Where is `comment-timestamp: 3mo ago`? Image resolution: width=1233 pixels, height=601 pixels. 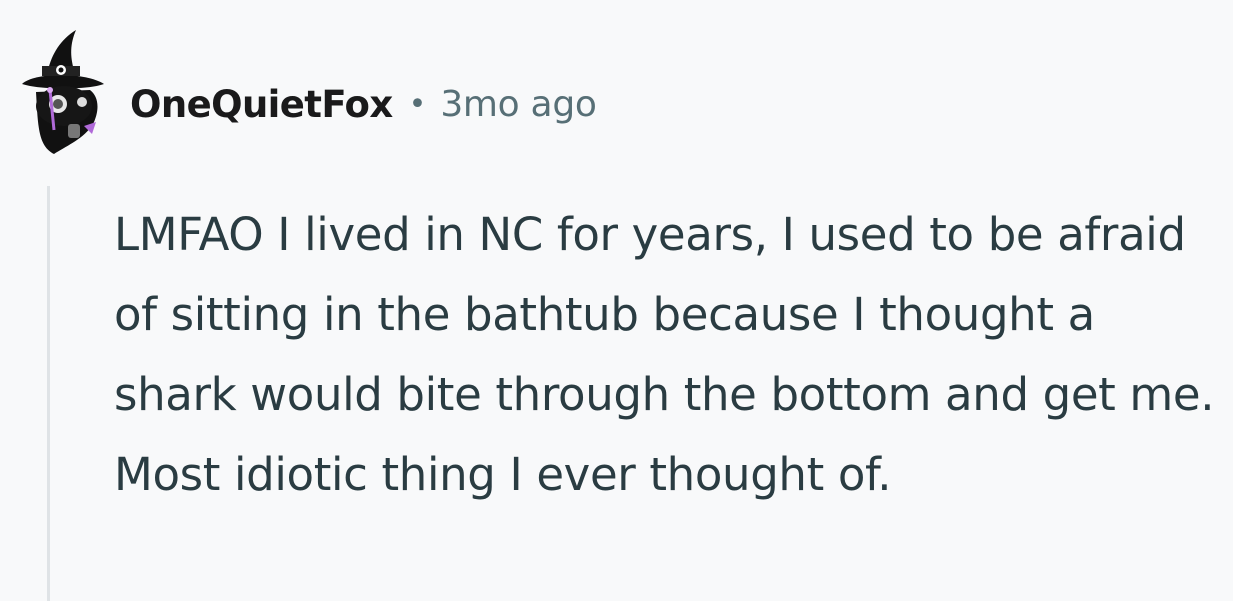
comment-timestamp: 3mo ago is located at coordinates (518, 104).